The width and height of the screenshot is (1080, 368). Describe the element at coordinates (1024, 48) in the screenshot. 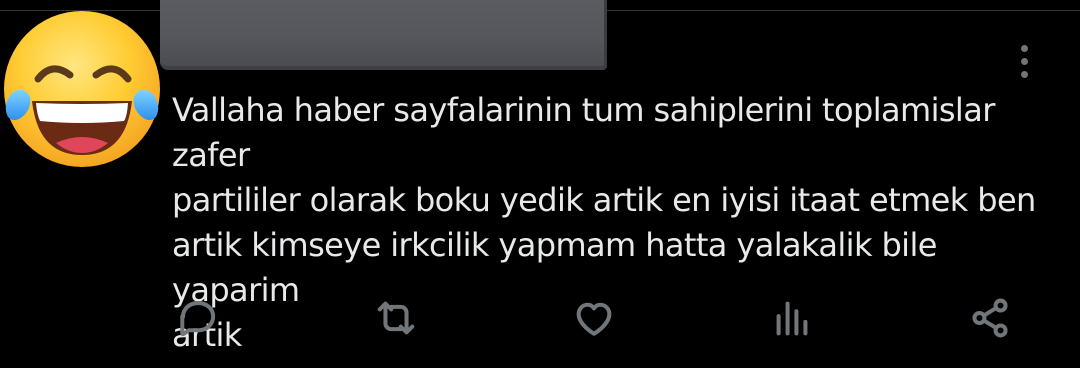

I see `more-vertical-icon` at that location.